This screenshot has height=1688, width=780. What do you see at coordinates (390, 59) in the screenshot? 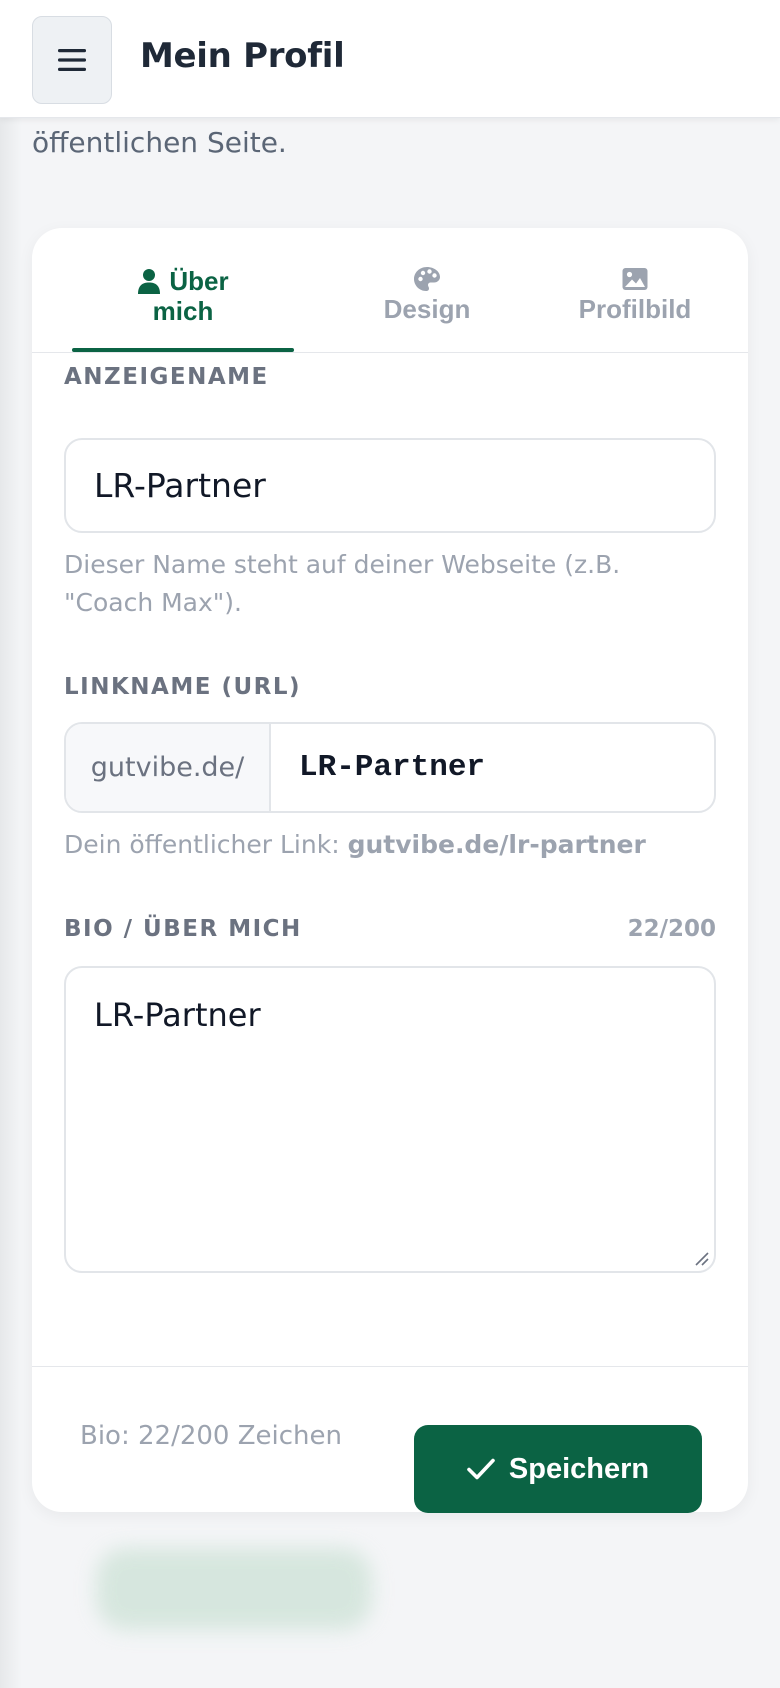
I see `top-bar: Mein Profil` at bounding box center [390, 59].